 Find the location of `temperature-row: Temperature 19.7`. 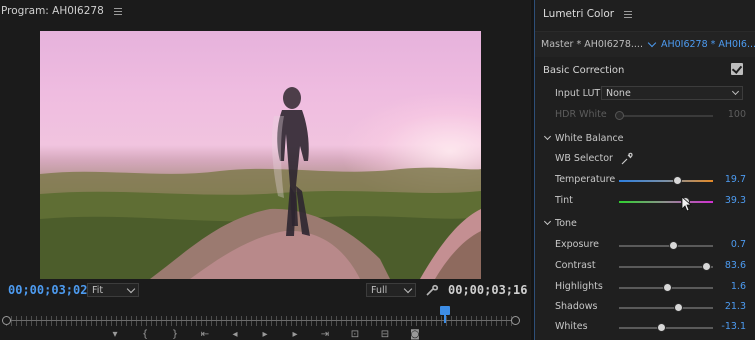

temperature-row: Temperature 19.7 is located at coordinates (645, 180).